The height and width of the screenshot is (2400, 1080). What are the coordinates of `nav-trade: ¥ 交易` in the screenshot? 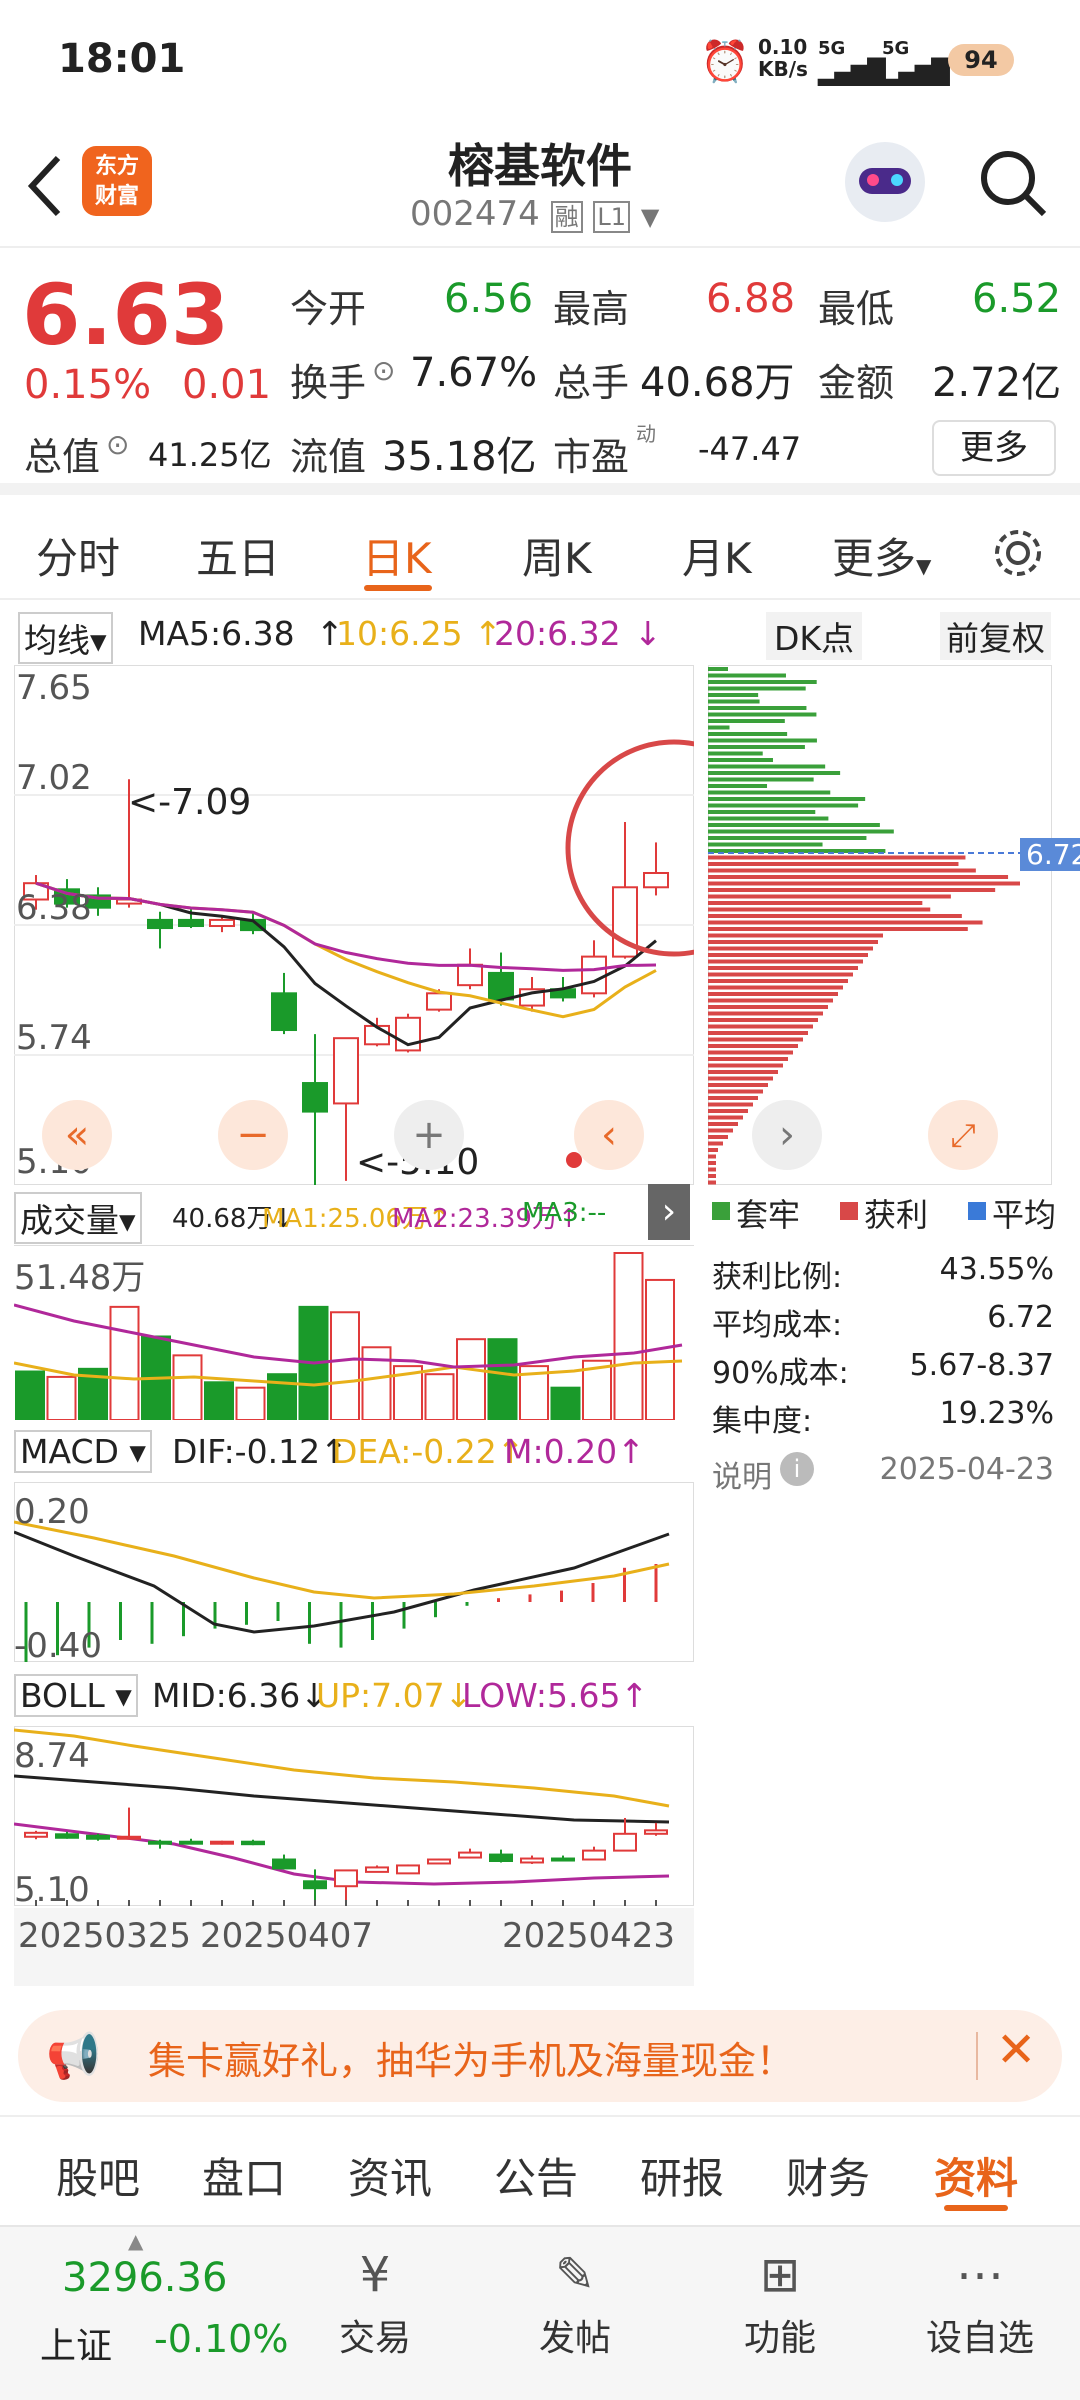 It's located at (375, 2304).